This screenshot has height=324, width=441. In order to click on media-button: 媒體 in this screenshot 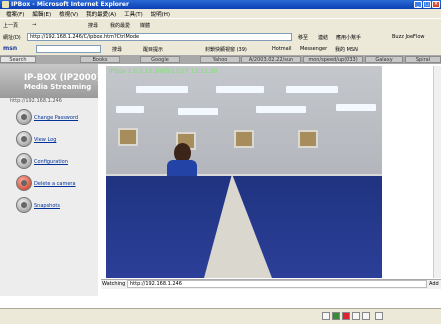, I will do `click(145, 25)`.